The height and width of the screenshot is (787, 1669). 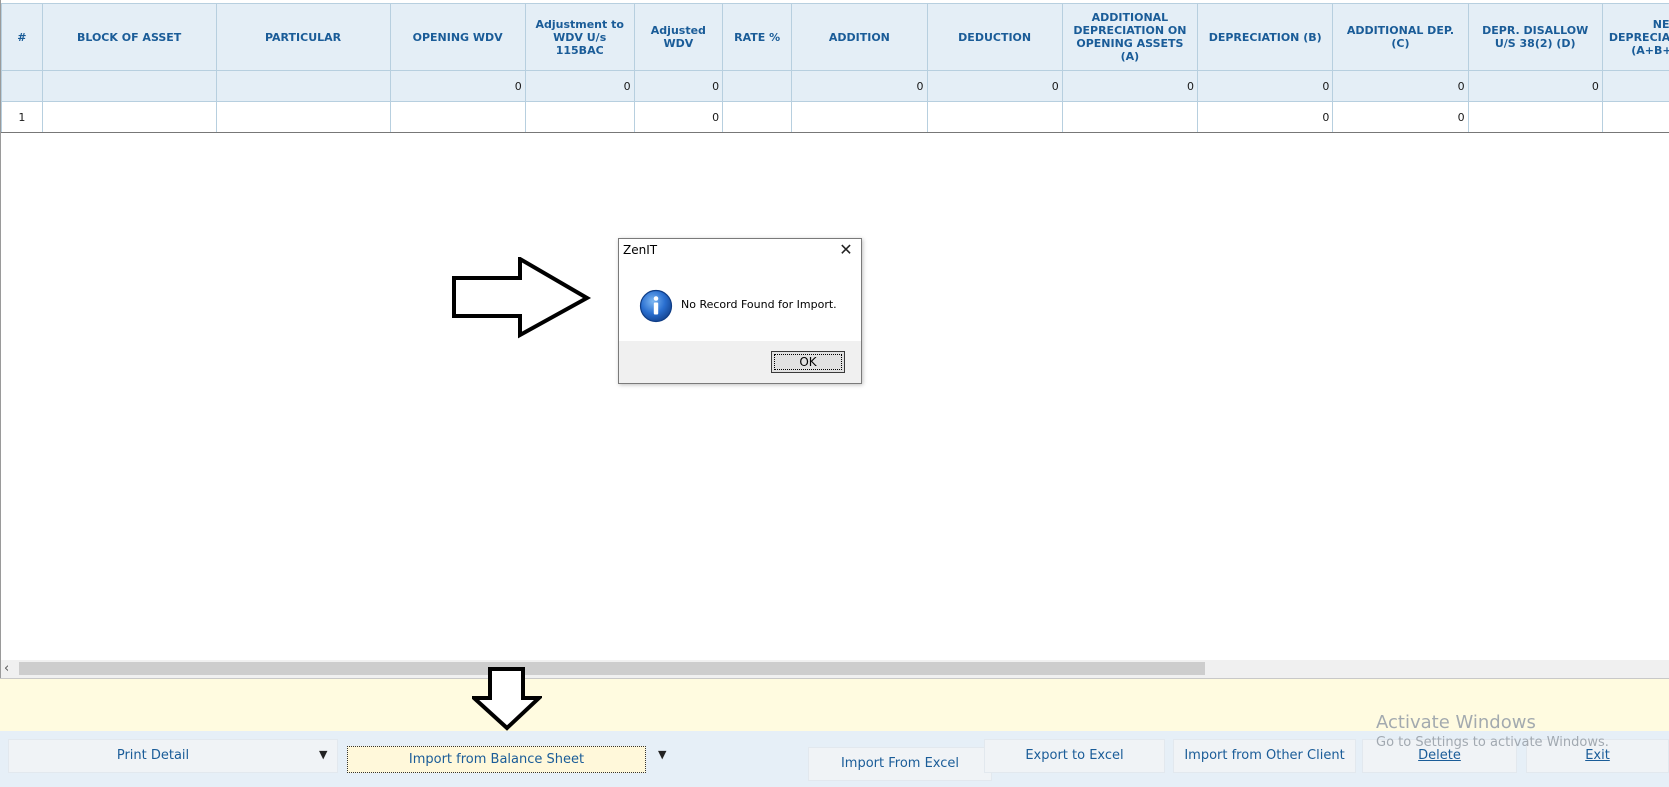 What do you see at coordinates (1400, 117) in the screenshot?
I see `additional-dep-cell: 0` at bounding box center [1400, 117].